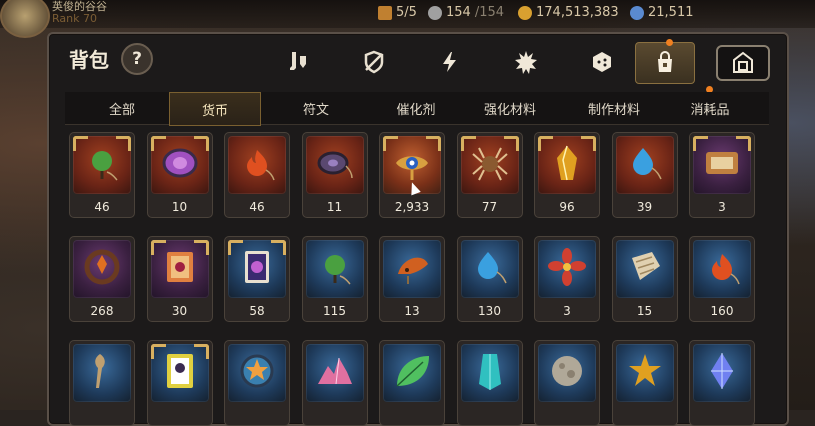 The image size is (815, 426). Describe the element at coordinates (137, 59) in the screenshot. I see `help-button: ?` at that location.